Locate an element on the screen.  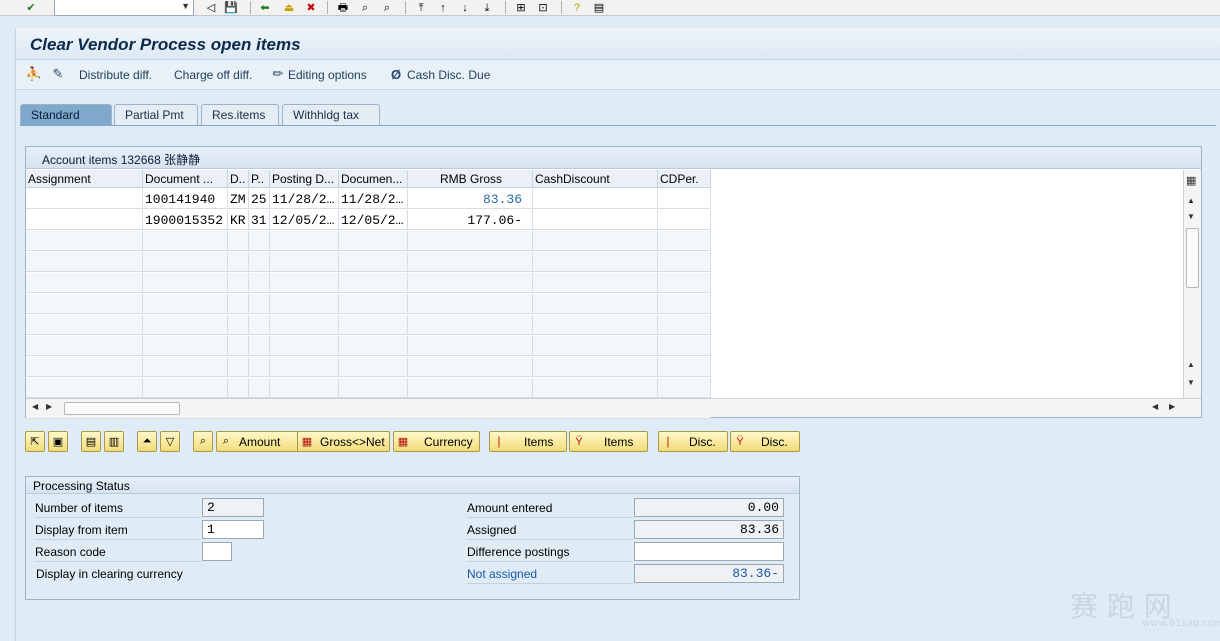
toolbar-separator is located at coordinates (505, 7).